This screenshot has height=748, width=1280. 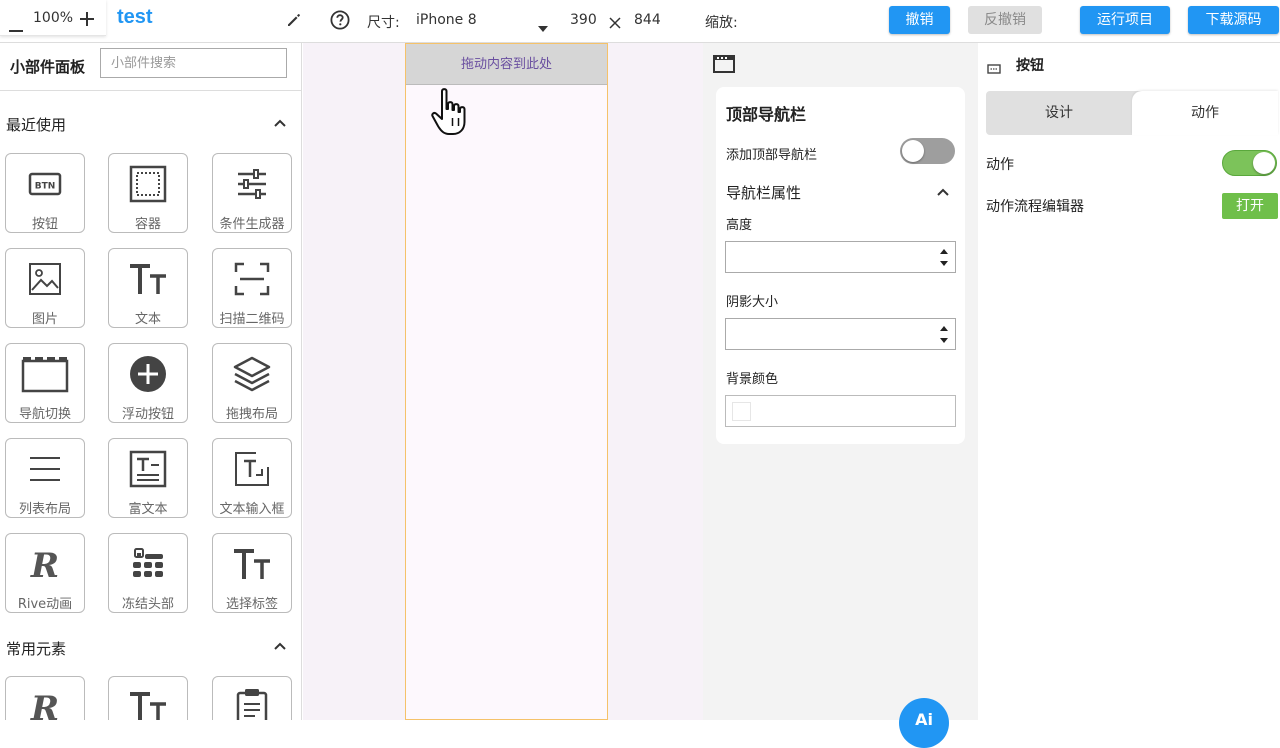 I want to click on shadow-label: 阴影大小, so click(x=752, y=302).